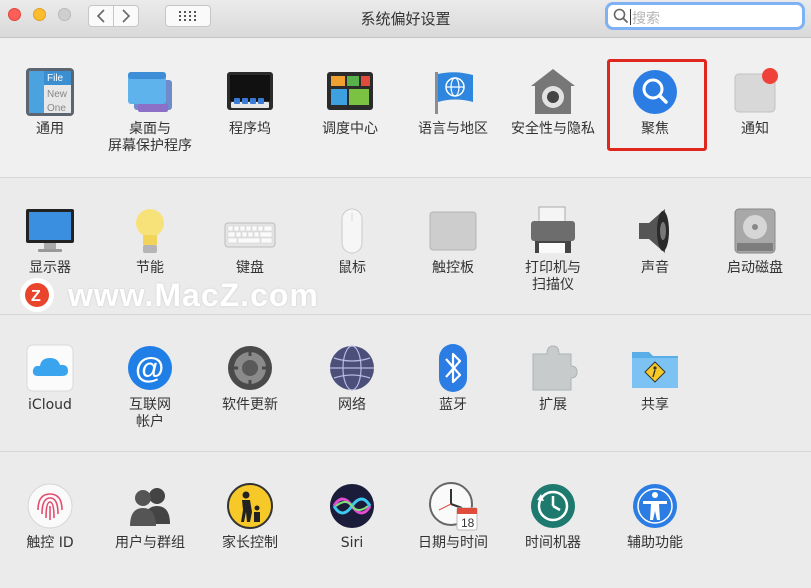 Image resolution: width=811 pixels, height=588 pixels. I want to click on pref-startup-disk: 启动磁盘, so click(755, 241).